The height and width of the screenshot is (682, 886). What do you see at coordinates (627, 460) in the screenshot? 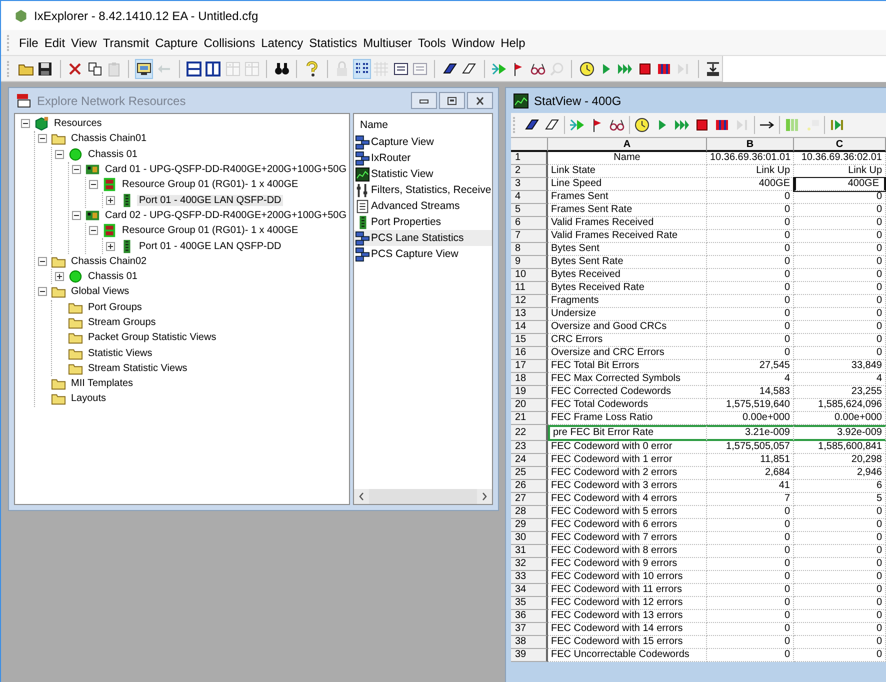
I see `table-cell: FEC Codeword with 1 error` at bounding box center [627, 460].